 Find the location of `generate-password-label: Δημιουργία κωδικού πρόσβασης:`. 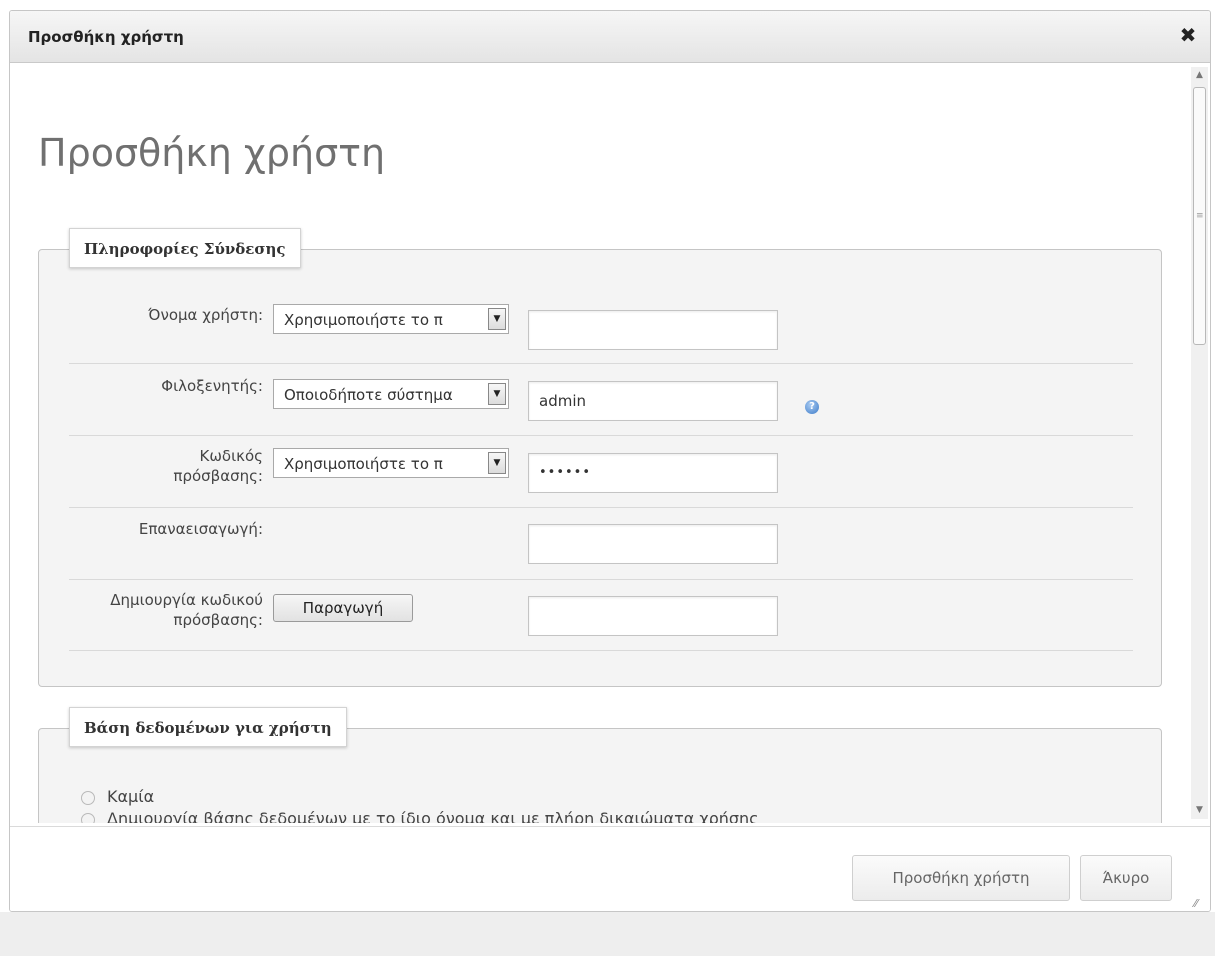

generate-password-label: Δημιουργία κωδικού πρόσβασης: is located at coordinates (151, 610).